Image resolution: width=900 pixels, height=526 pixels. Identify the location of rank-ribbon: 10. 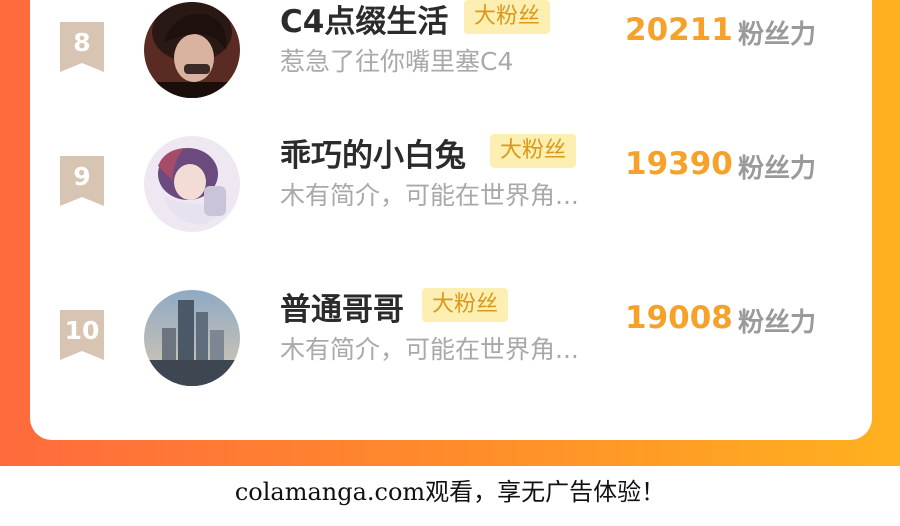
(82, 335).